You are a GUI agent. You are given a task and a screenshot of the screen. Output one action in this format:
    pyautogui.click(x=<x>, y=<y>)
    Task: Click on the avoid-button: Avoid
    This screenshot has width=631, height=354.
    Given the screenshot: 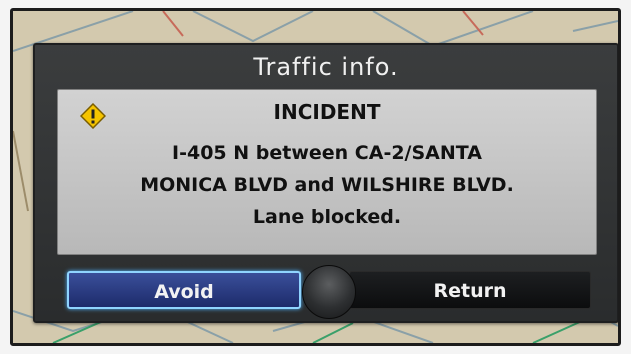 What is the action you would take?
    pyautogui.click(x=184, y=290)
    